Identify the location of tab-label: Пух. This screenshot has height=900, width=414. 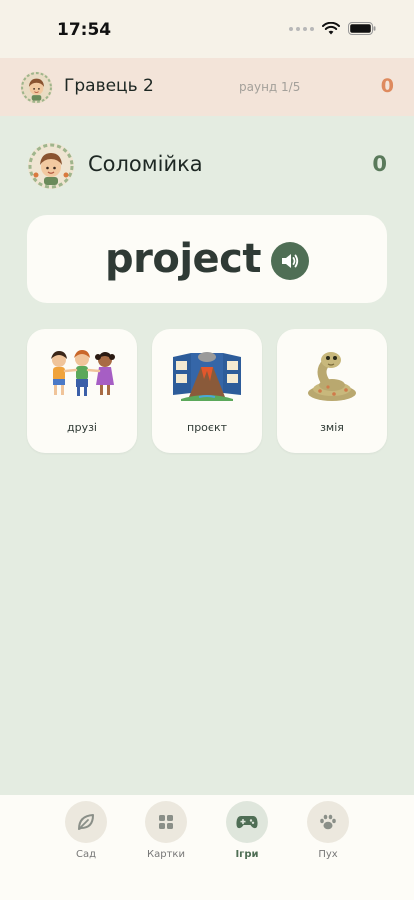
(328, 854).